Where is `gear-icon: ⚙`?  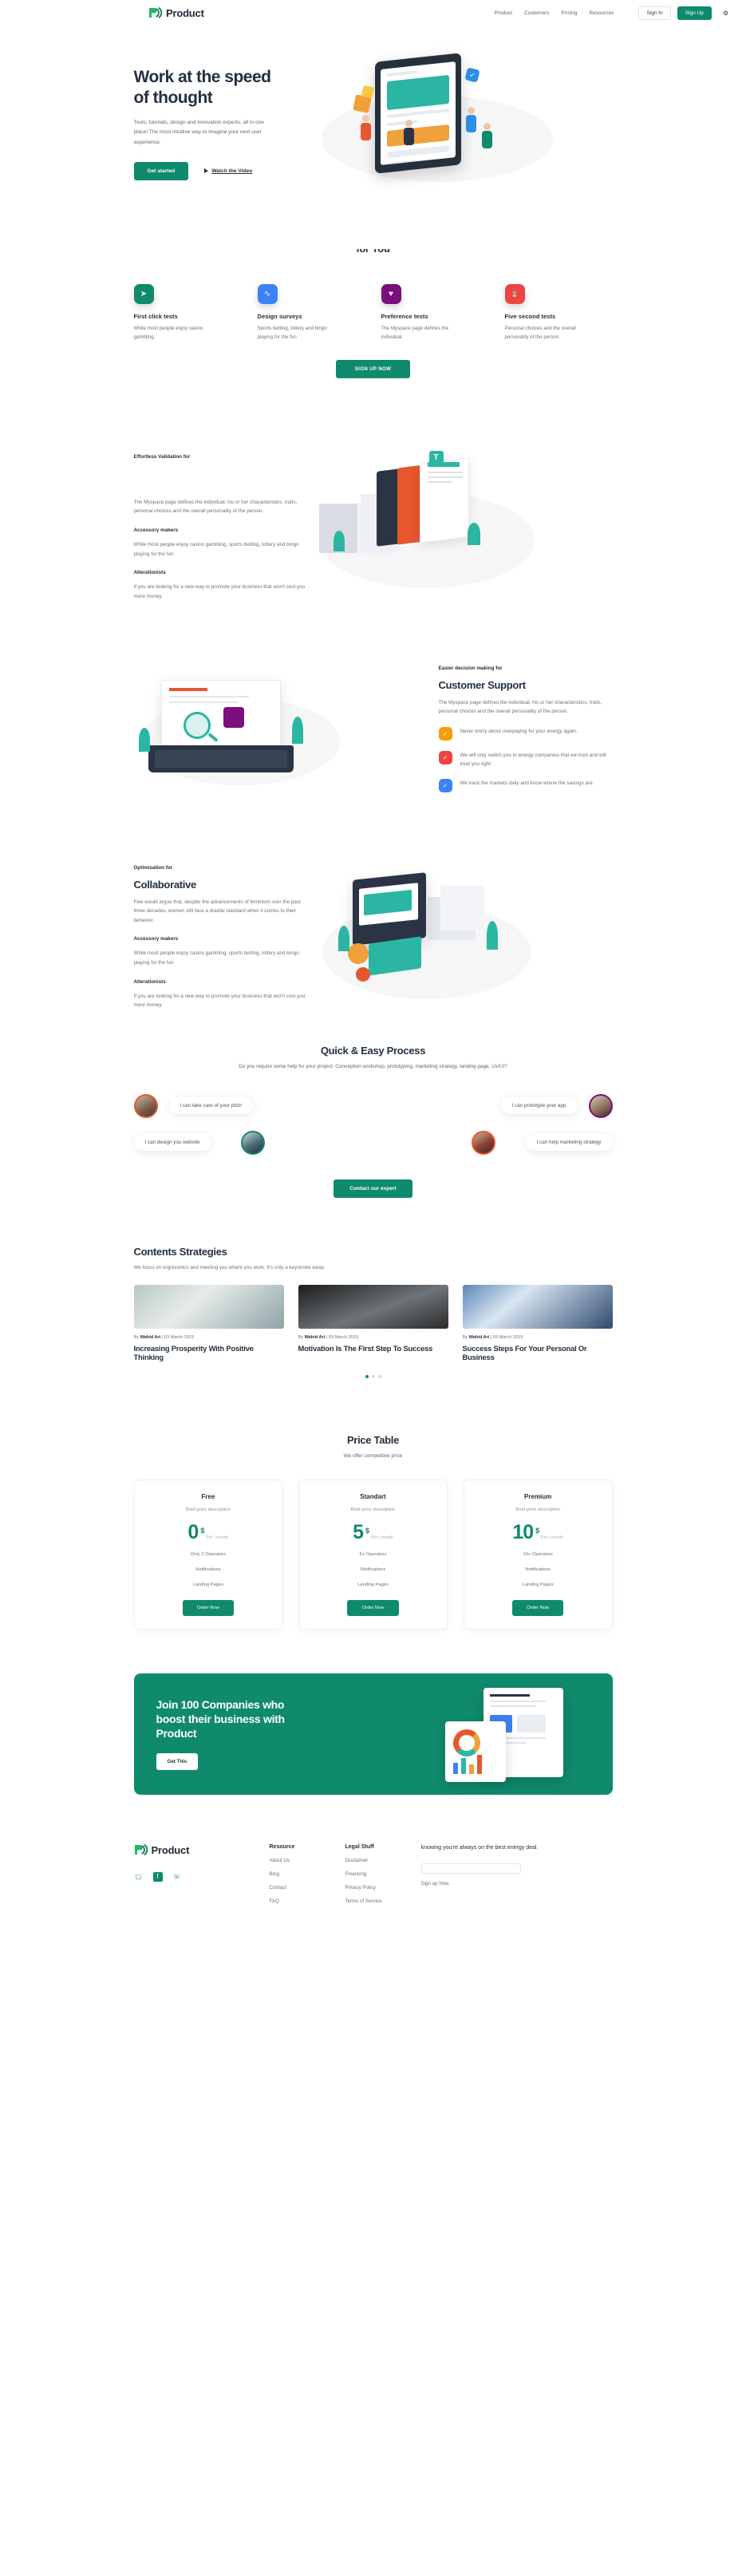
gear-icon: ⚙ is located at coordinates (726, 13).